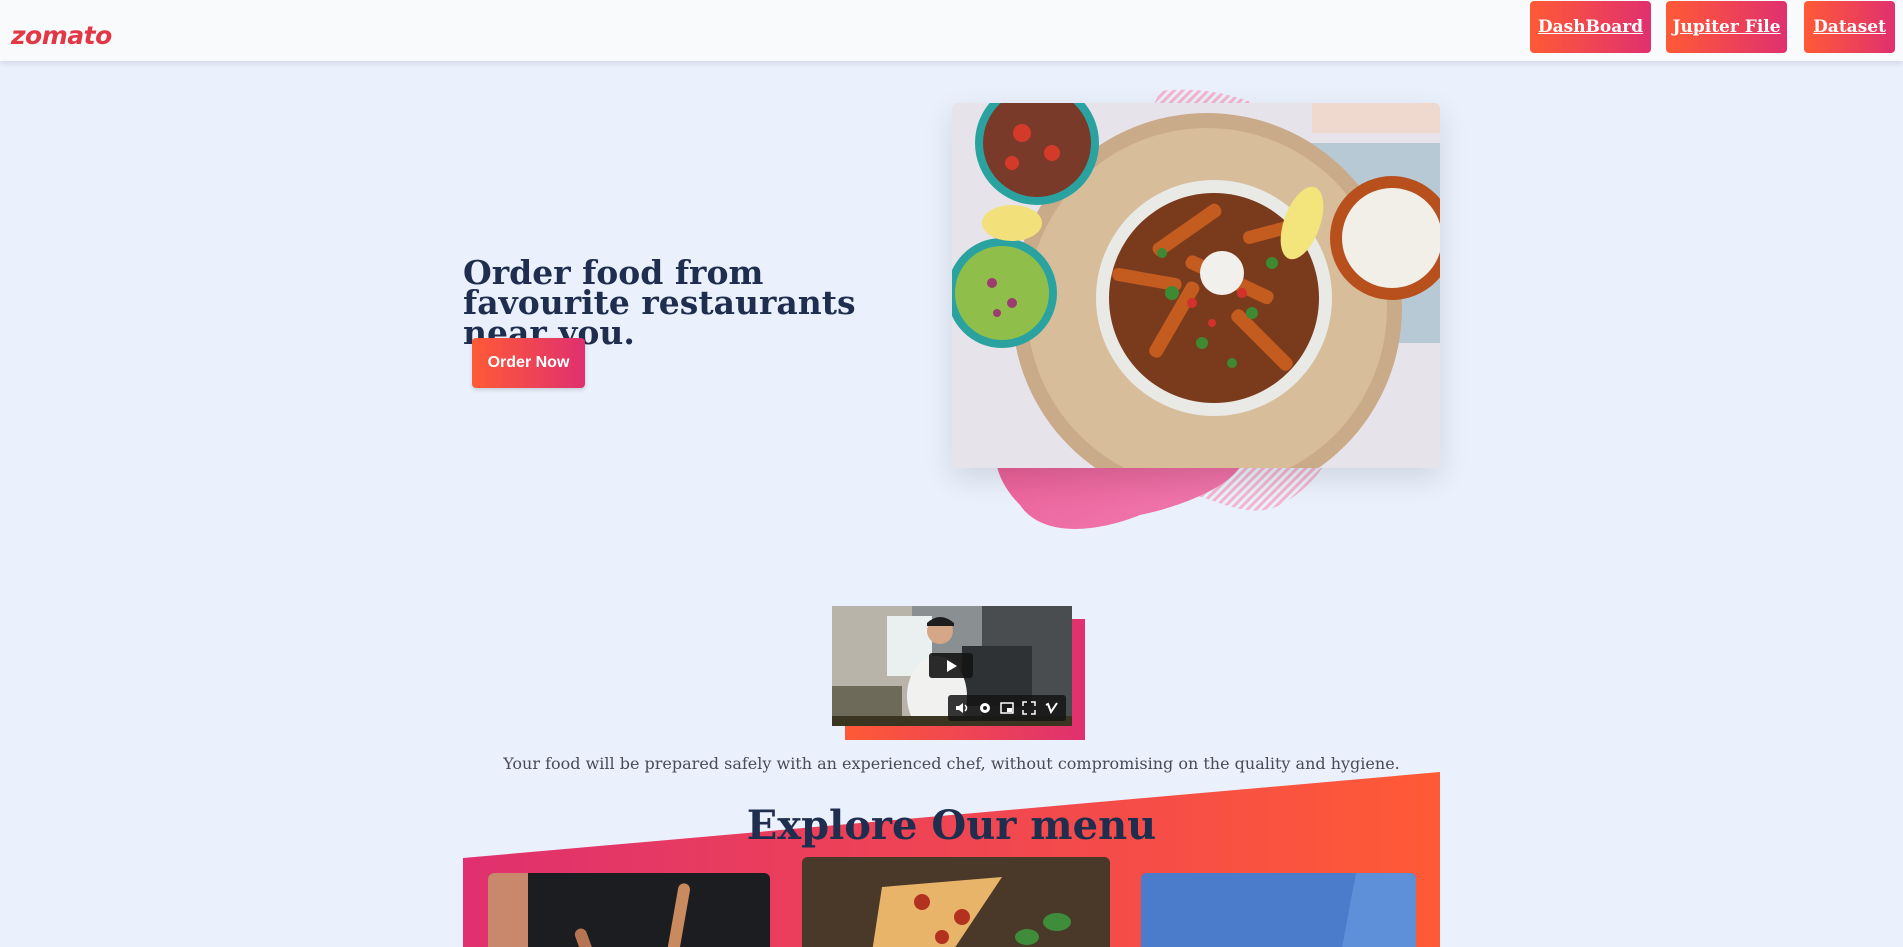 This screenshot has width=1903, height=947. What do you see at coordinates (528, 363) in the screenshot?
I see `order-now-button: Order Now` at bounding box center [528, 363].